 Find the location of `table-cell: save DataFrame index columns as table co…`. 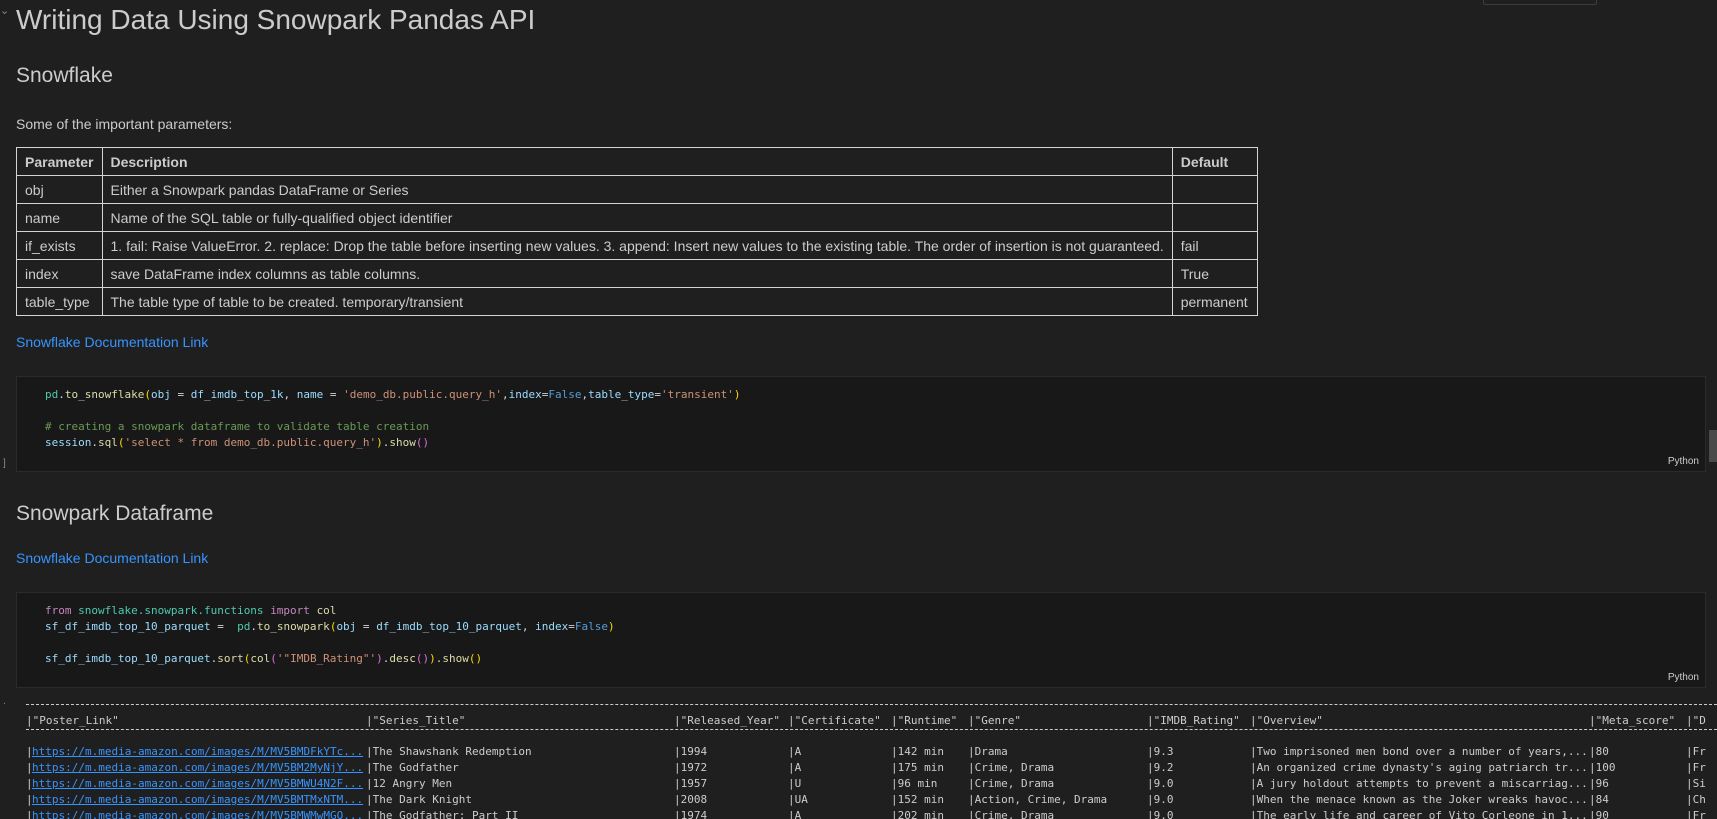

table-cell: save DataFrame index columns as table co… is located at coordinates (637, 273).